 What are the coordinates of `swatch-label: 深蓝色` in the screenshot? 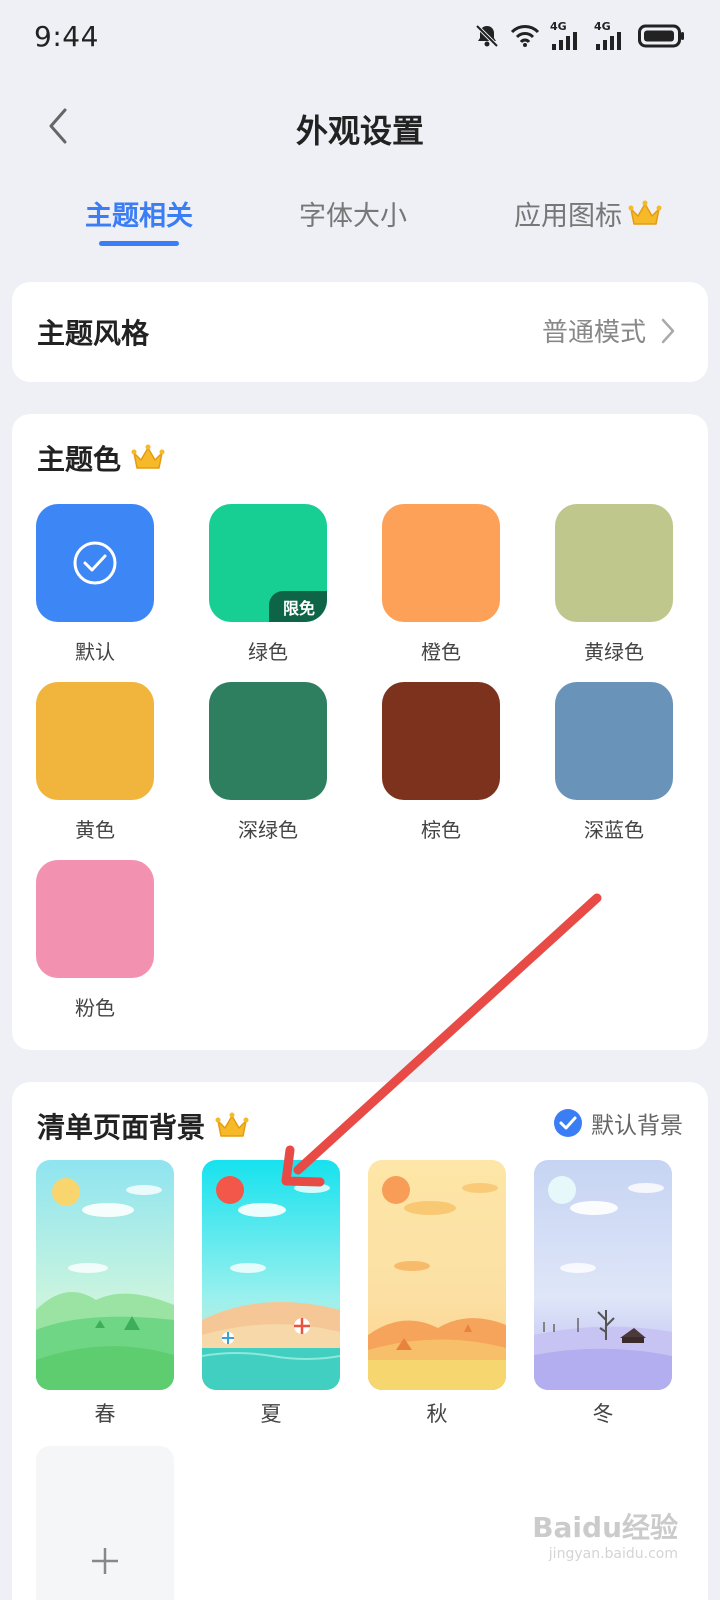 It's located at (614, 830).